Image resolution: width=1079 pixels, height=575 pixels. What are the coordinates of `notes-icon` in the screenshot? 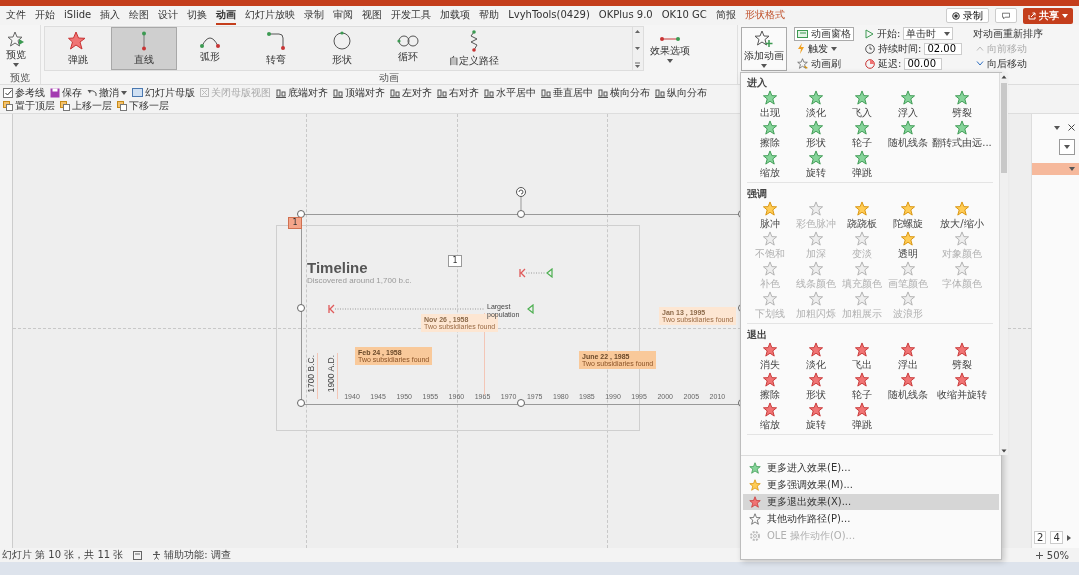 It's located at (138, 555).